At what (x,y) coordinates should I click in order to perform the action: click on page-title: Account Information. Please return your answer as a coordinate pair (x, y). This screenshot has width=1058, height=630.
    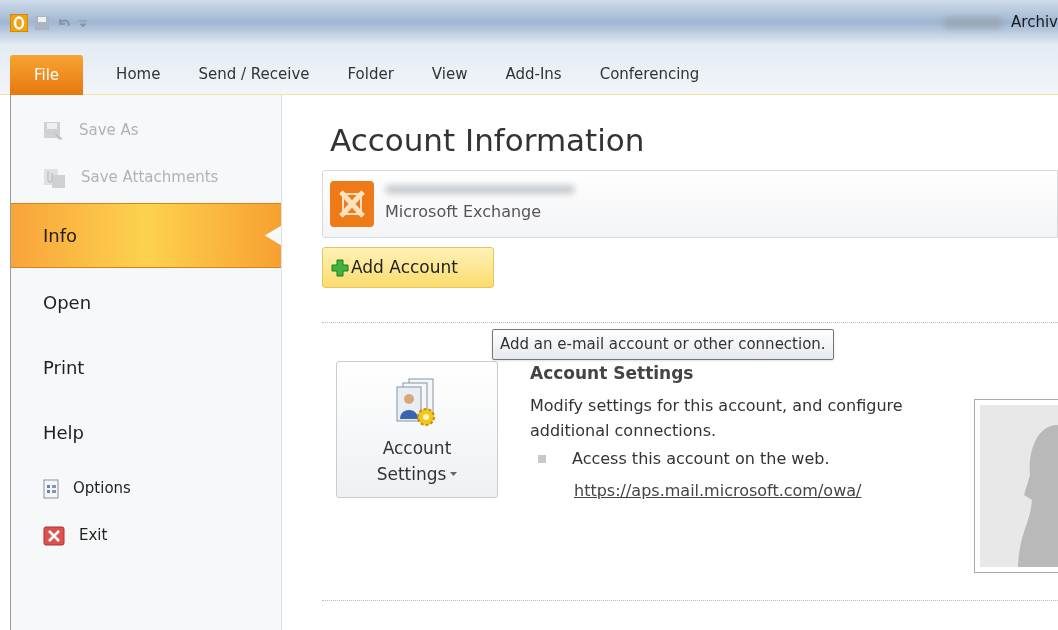
    Looking at the image, I should click on (488, 140).